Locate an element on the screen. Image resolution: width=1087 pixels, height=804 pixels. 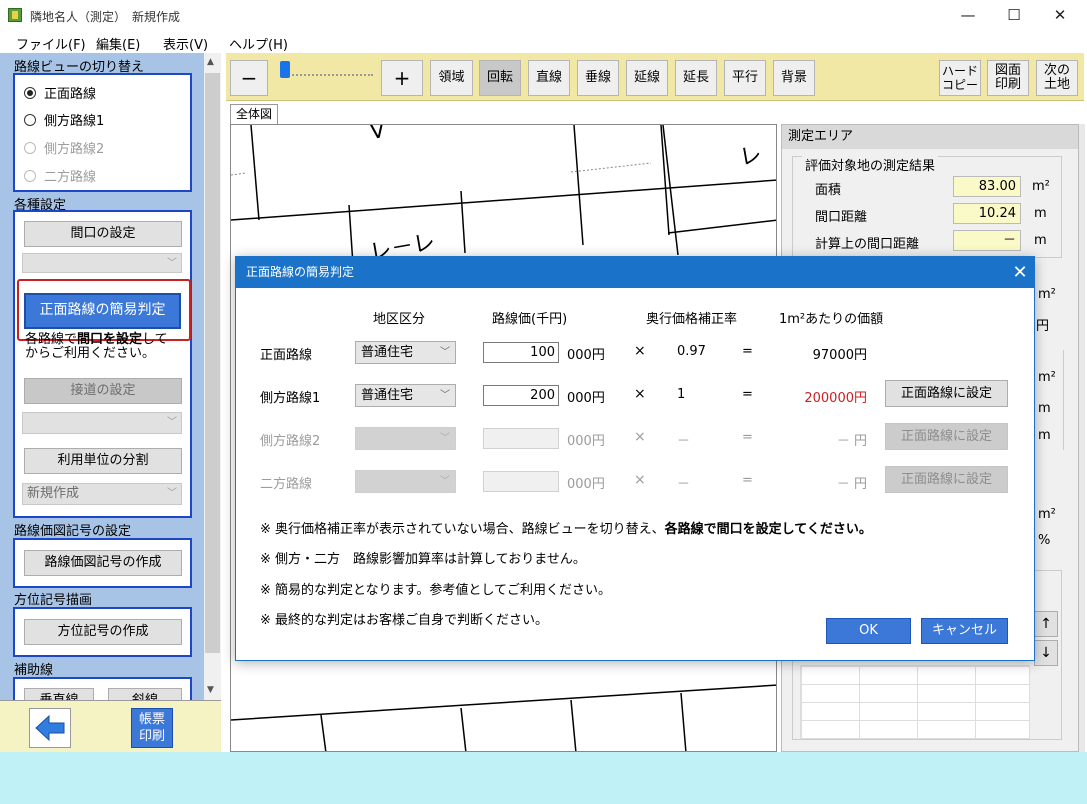
tool-background-button: 背景 is located at coordinates (794, 78).